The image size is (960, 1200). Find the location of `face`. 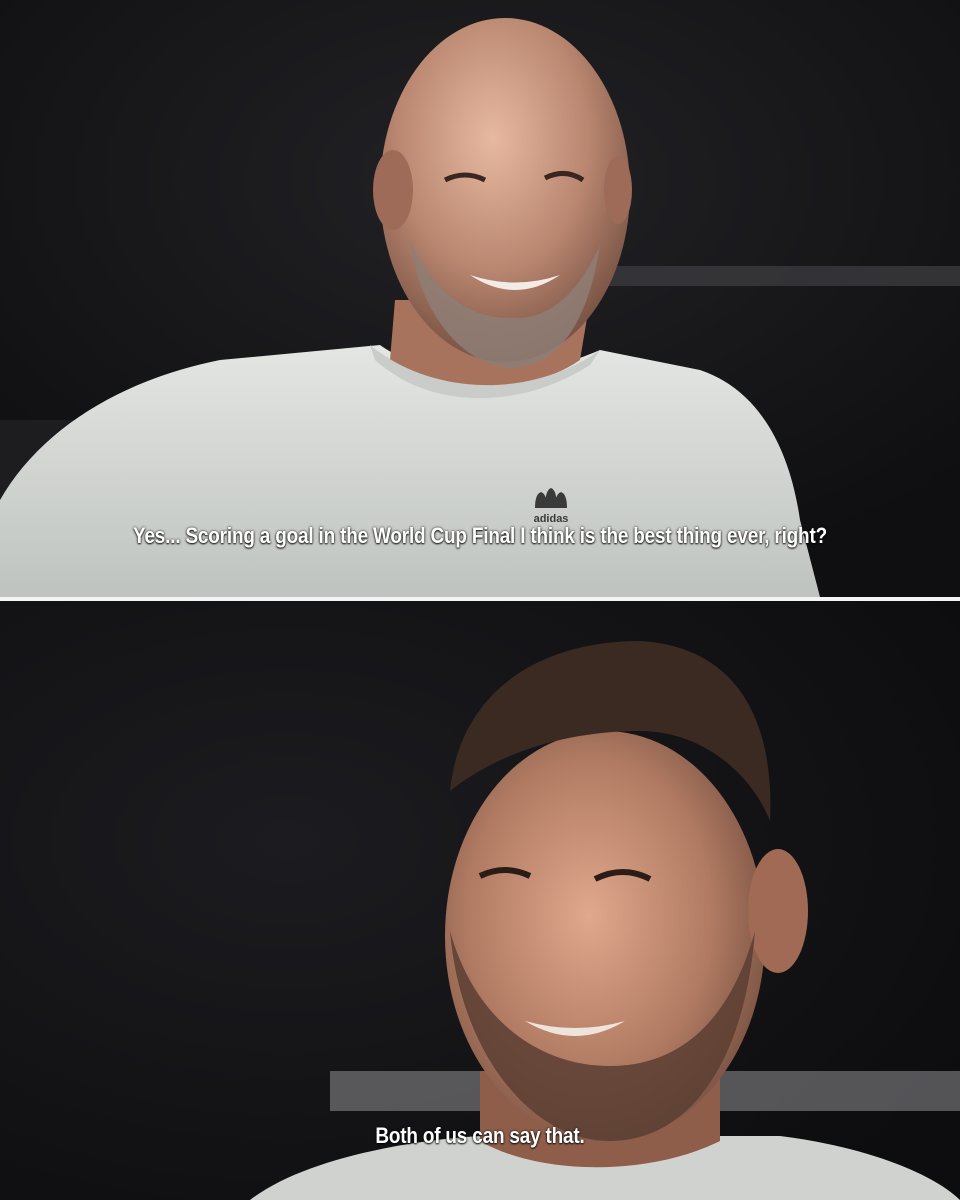

face is located at coordinates (505, 190).